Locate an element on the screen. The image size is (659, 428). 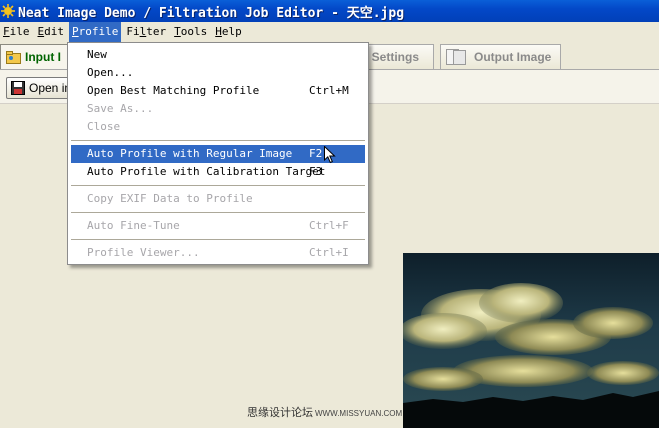
menu-item-label: Auto Profile with Regular Image is located at coordinates (190, 153).